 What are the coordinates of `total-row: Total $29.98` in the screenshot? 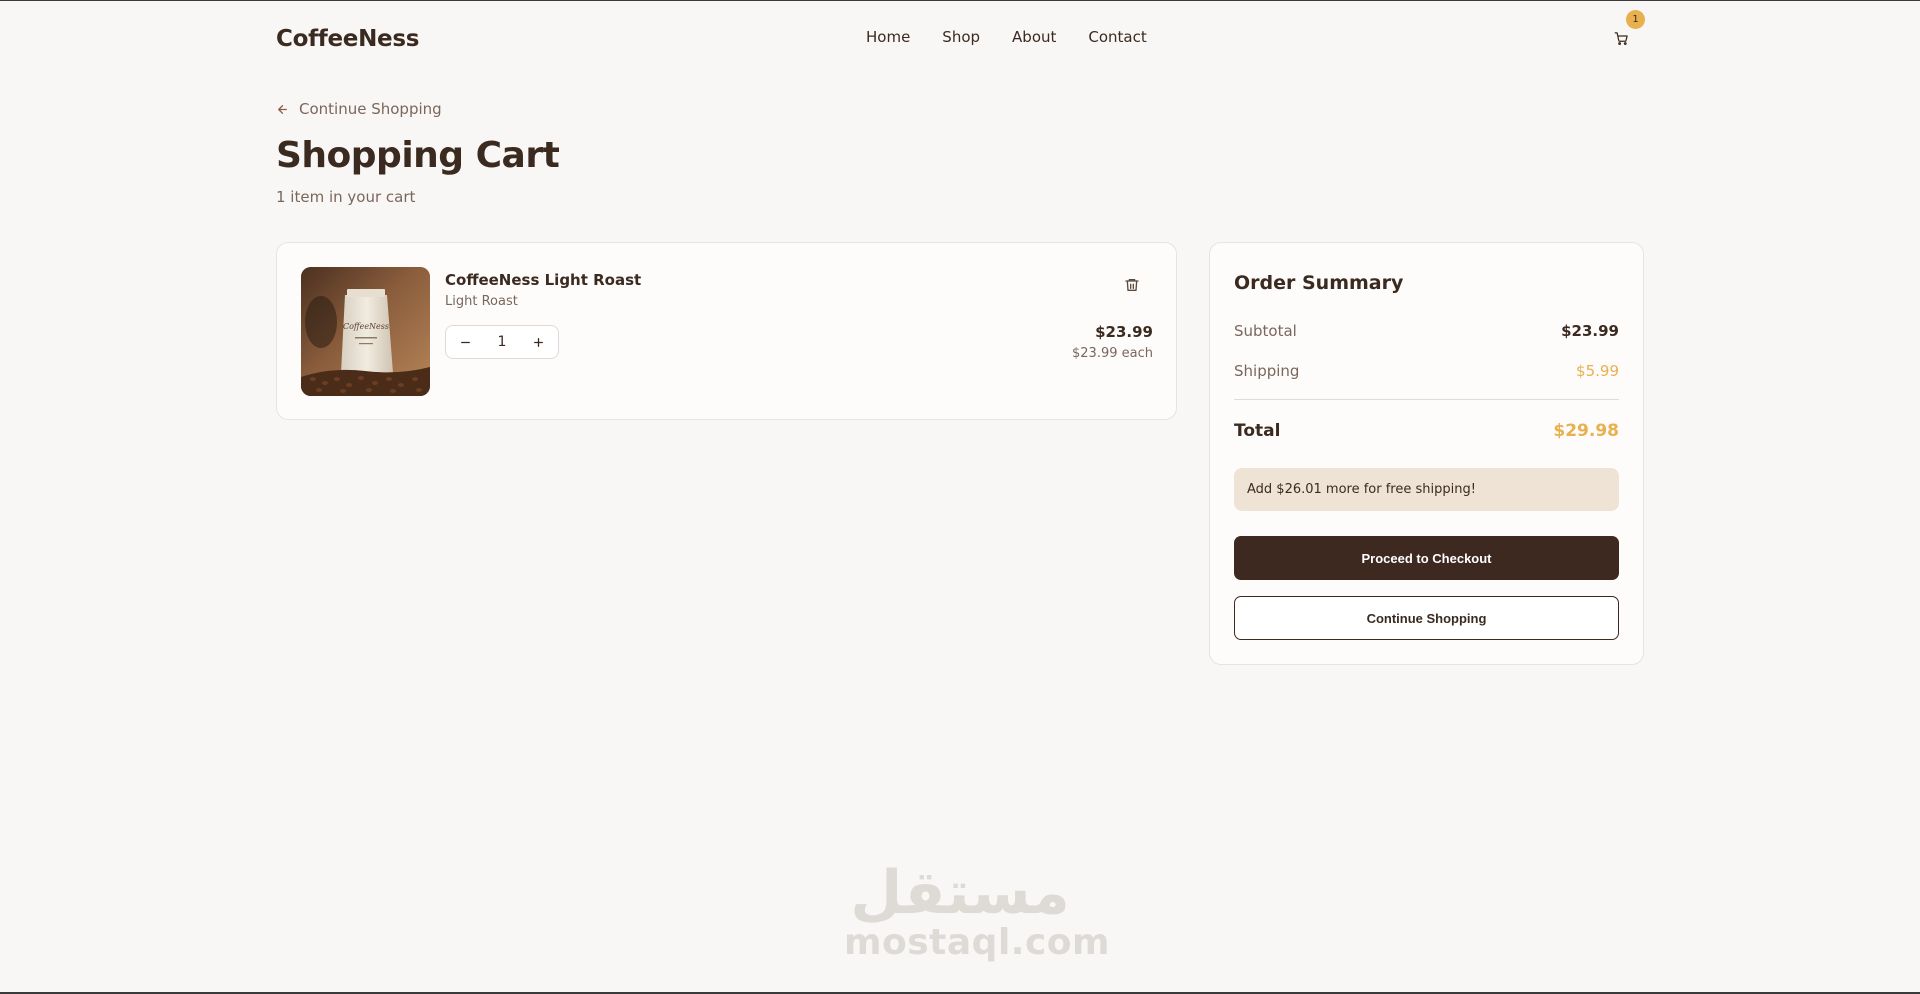 It's located at (1426, 431).